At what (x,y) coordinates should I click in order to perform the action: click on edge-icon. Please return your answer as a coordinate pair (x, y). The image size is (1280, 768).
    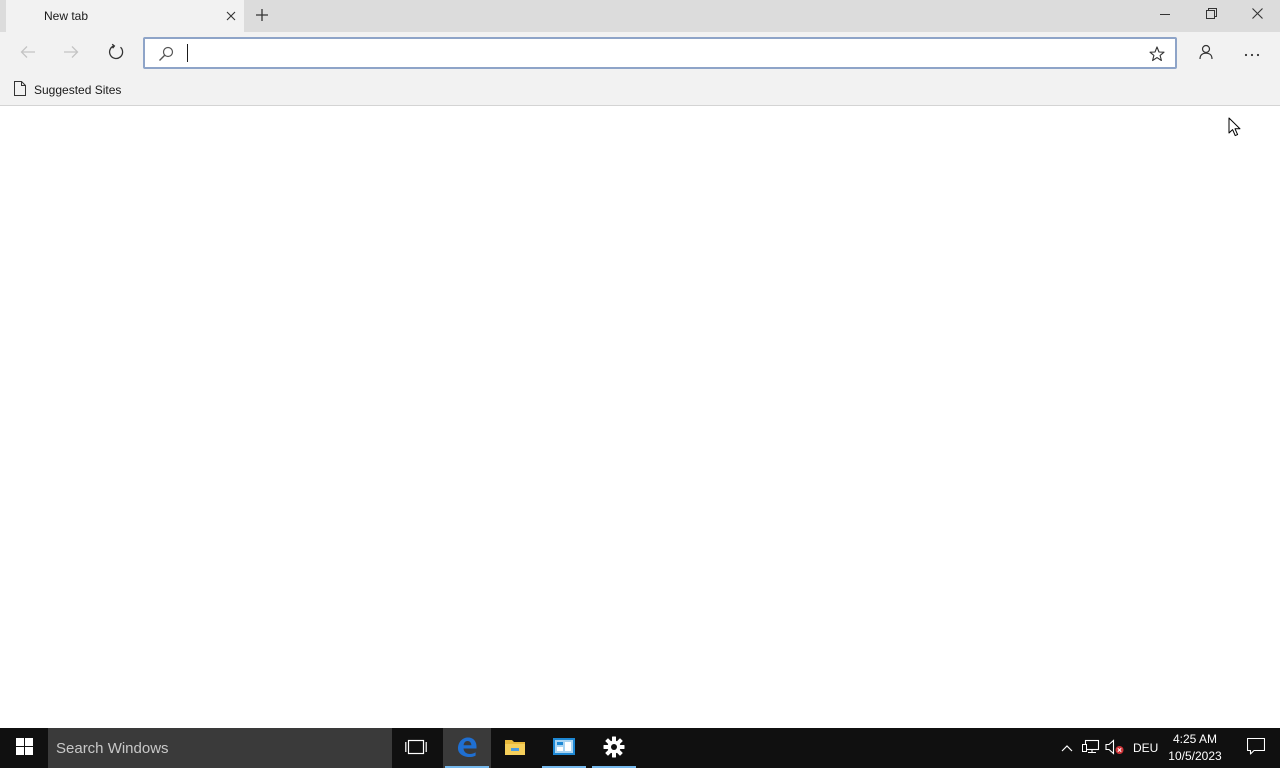
    Looking at the image, I should click on (467, 748).